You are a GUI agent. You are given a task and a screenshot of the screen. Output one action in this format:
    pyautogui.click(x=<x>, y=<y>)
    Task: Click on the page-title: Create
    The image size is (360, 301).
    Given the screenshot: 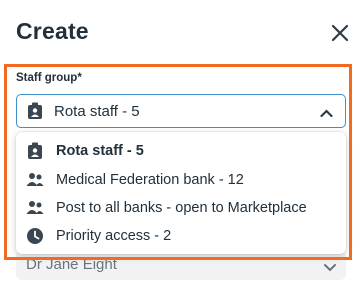 What is the action you would take?
    pyautogui.click(x=52, y=31)
    